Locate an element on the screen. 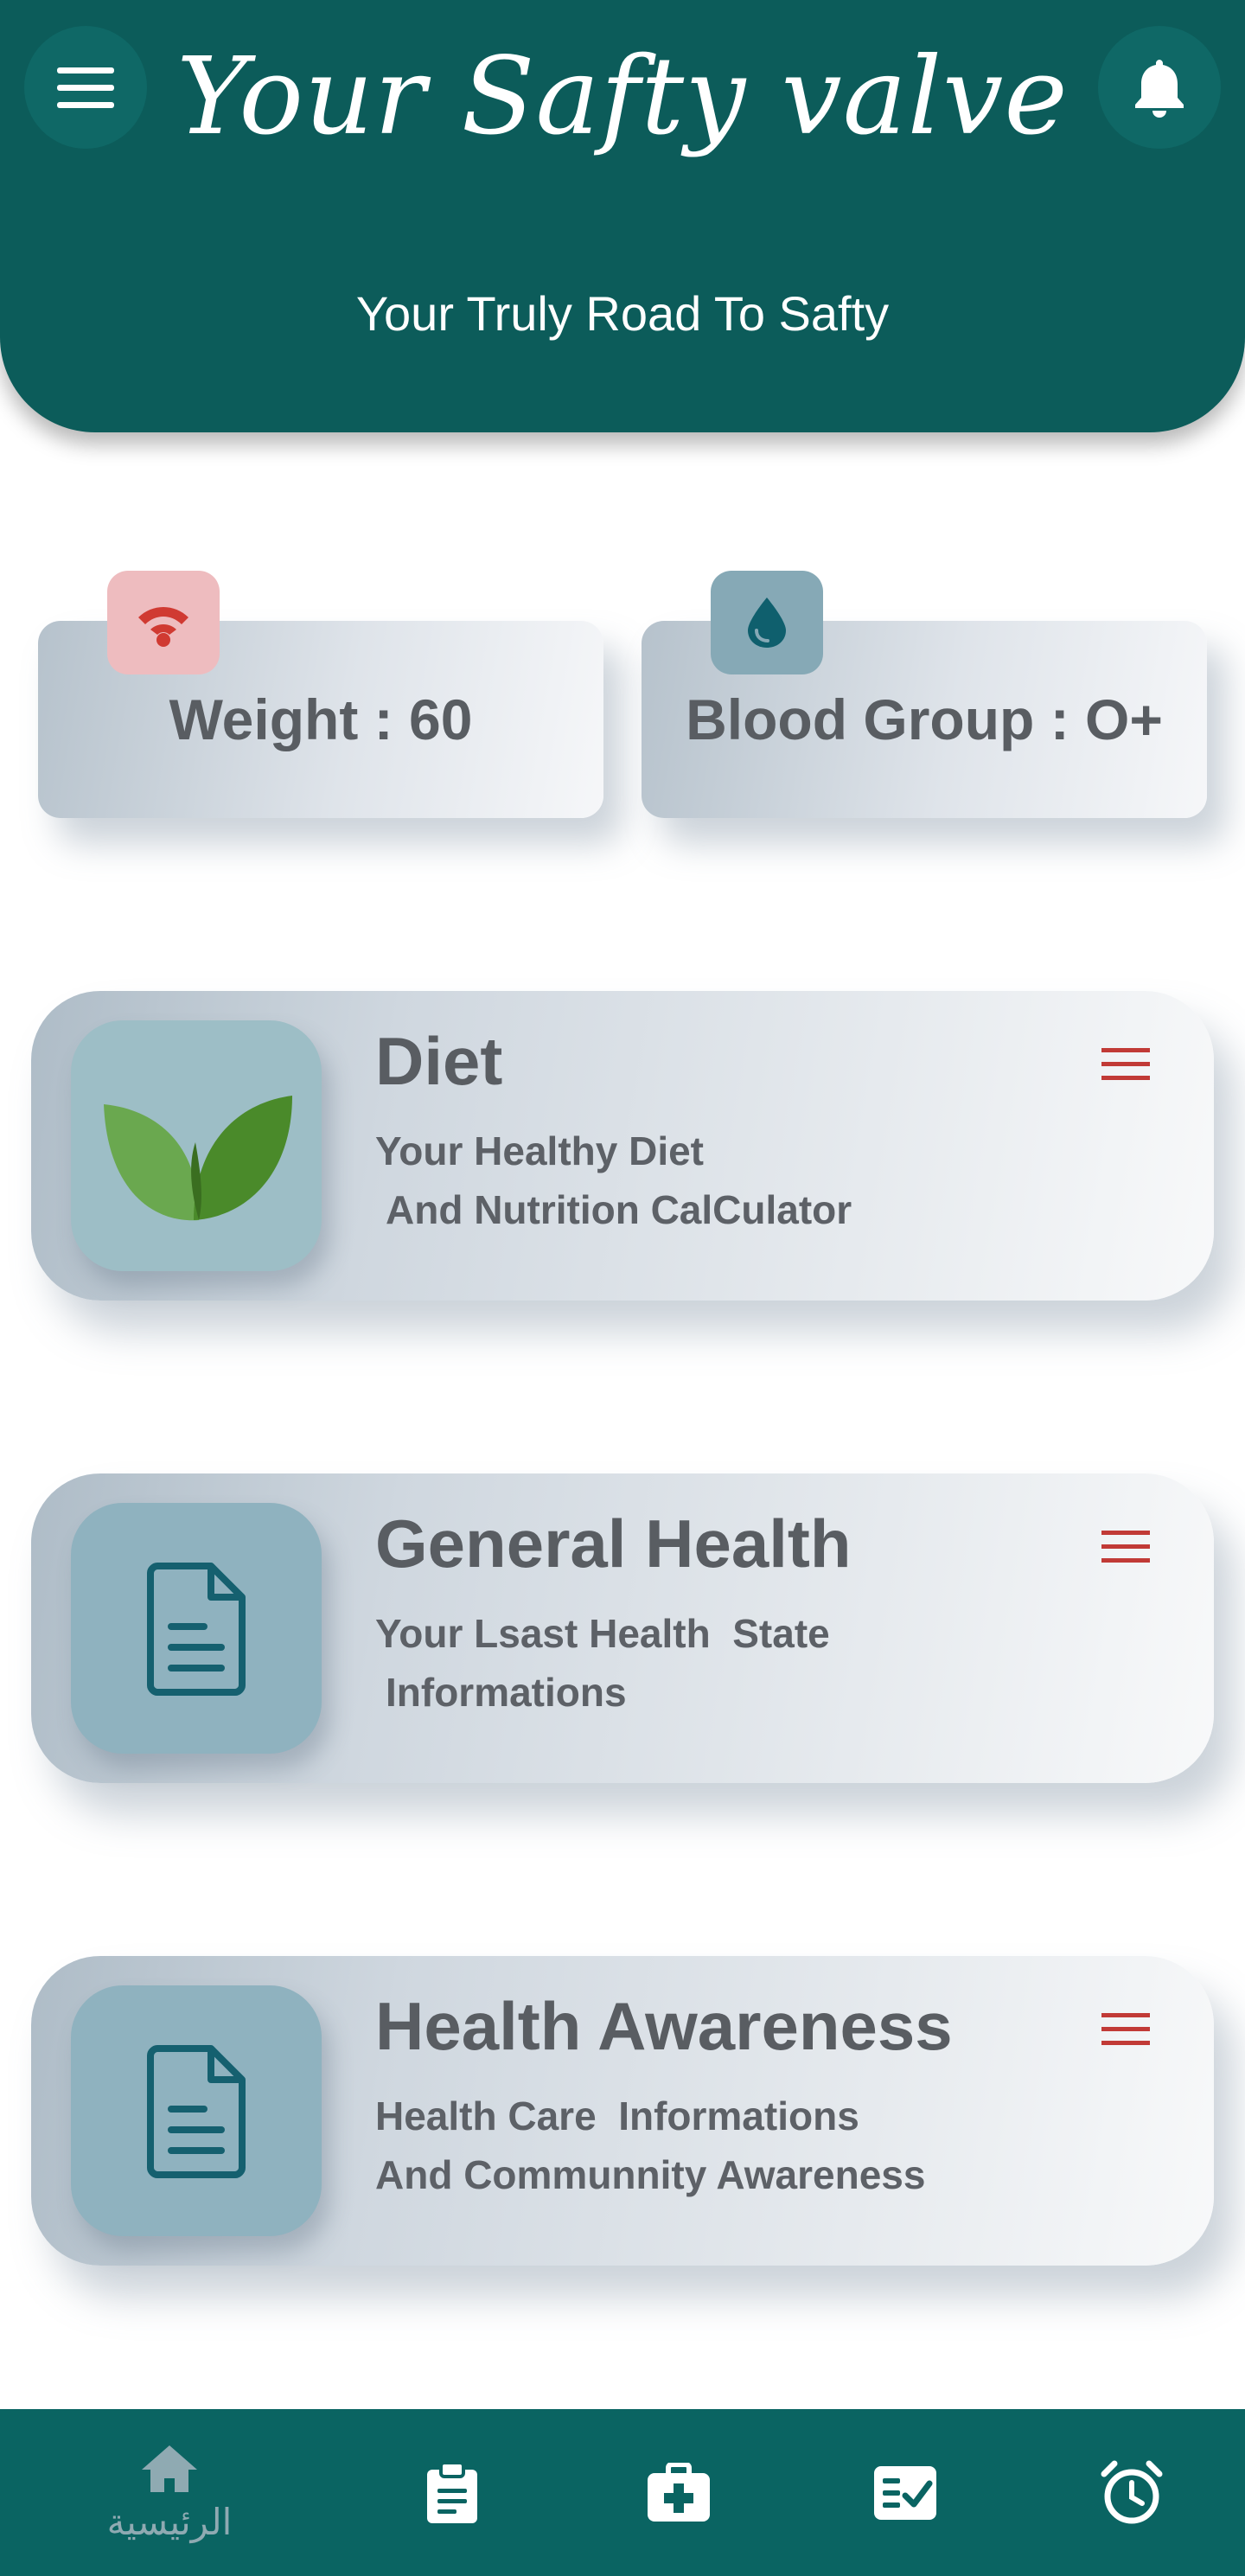 The height and width of the screenshot is (2576, 1245). medical-kit-icon is located at coordinates (679, 2492).